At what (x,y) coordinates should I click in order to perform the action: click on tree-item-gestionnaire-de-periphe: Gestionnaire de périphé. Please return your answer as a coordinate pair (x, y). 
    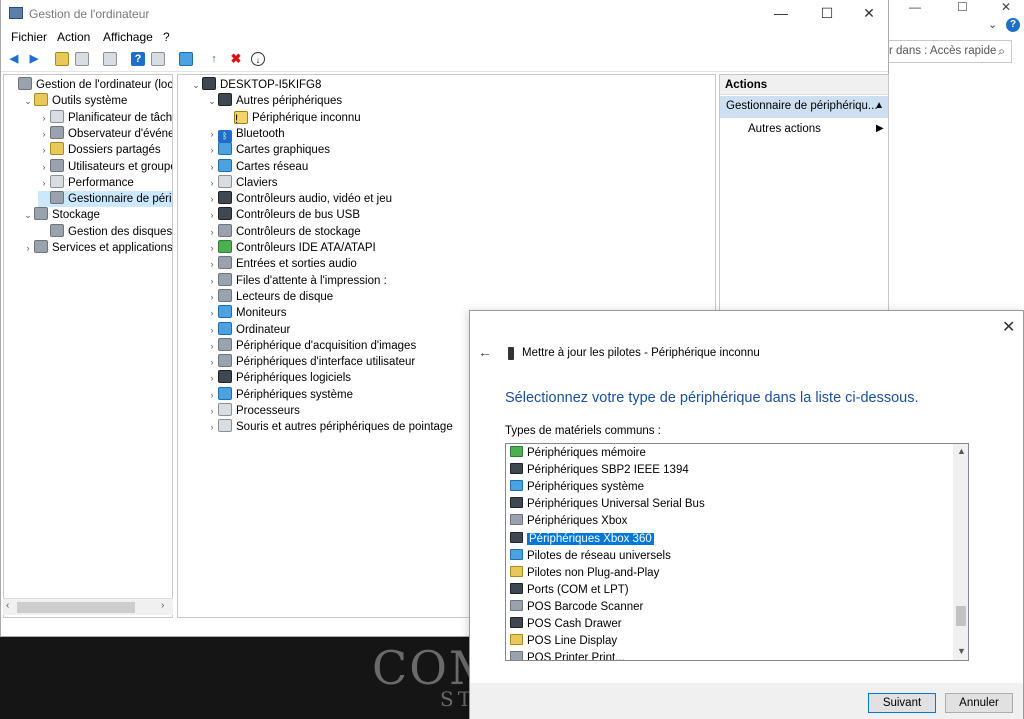
    Looking at the image, I should click on (105, 199).